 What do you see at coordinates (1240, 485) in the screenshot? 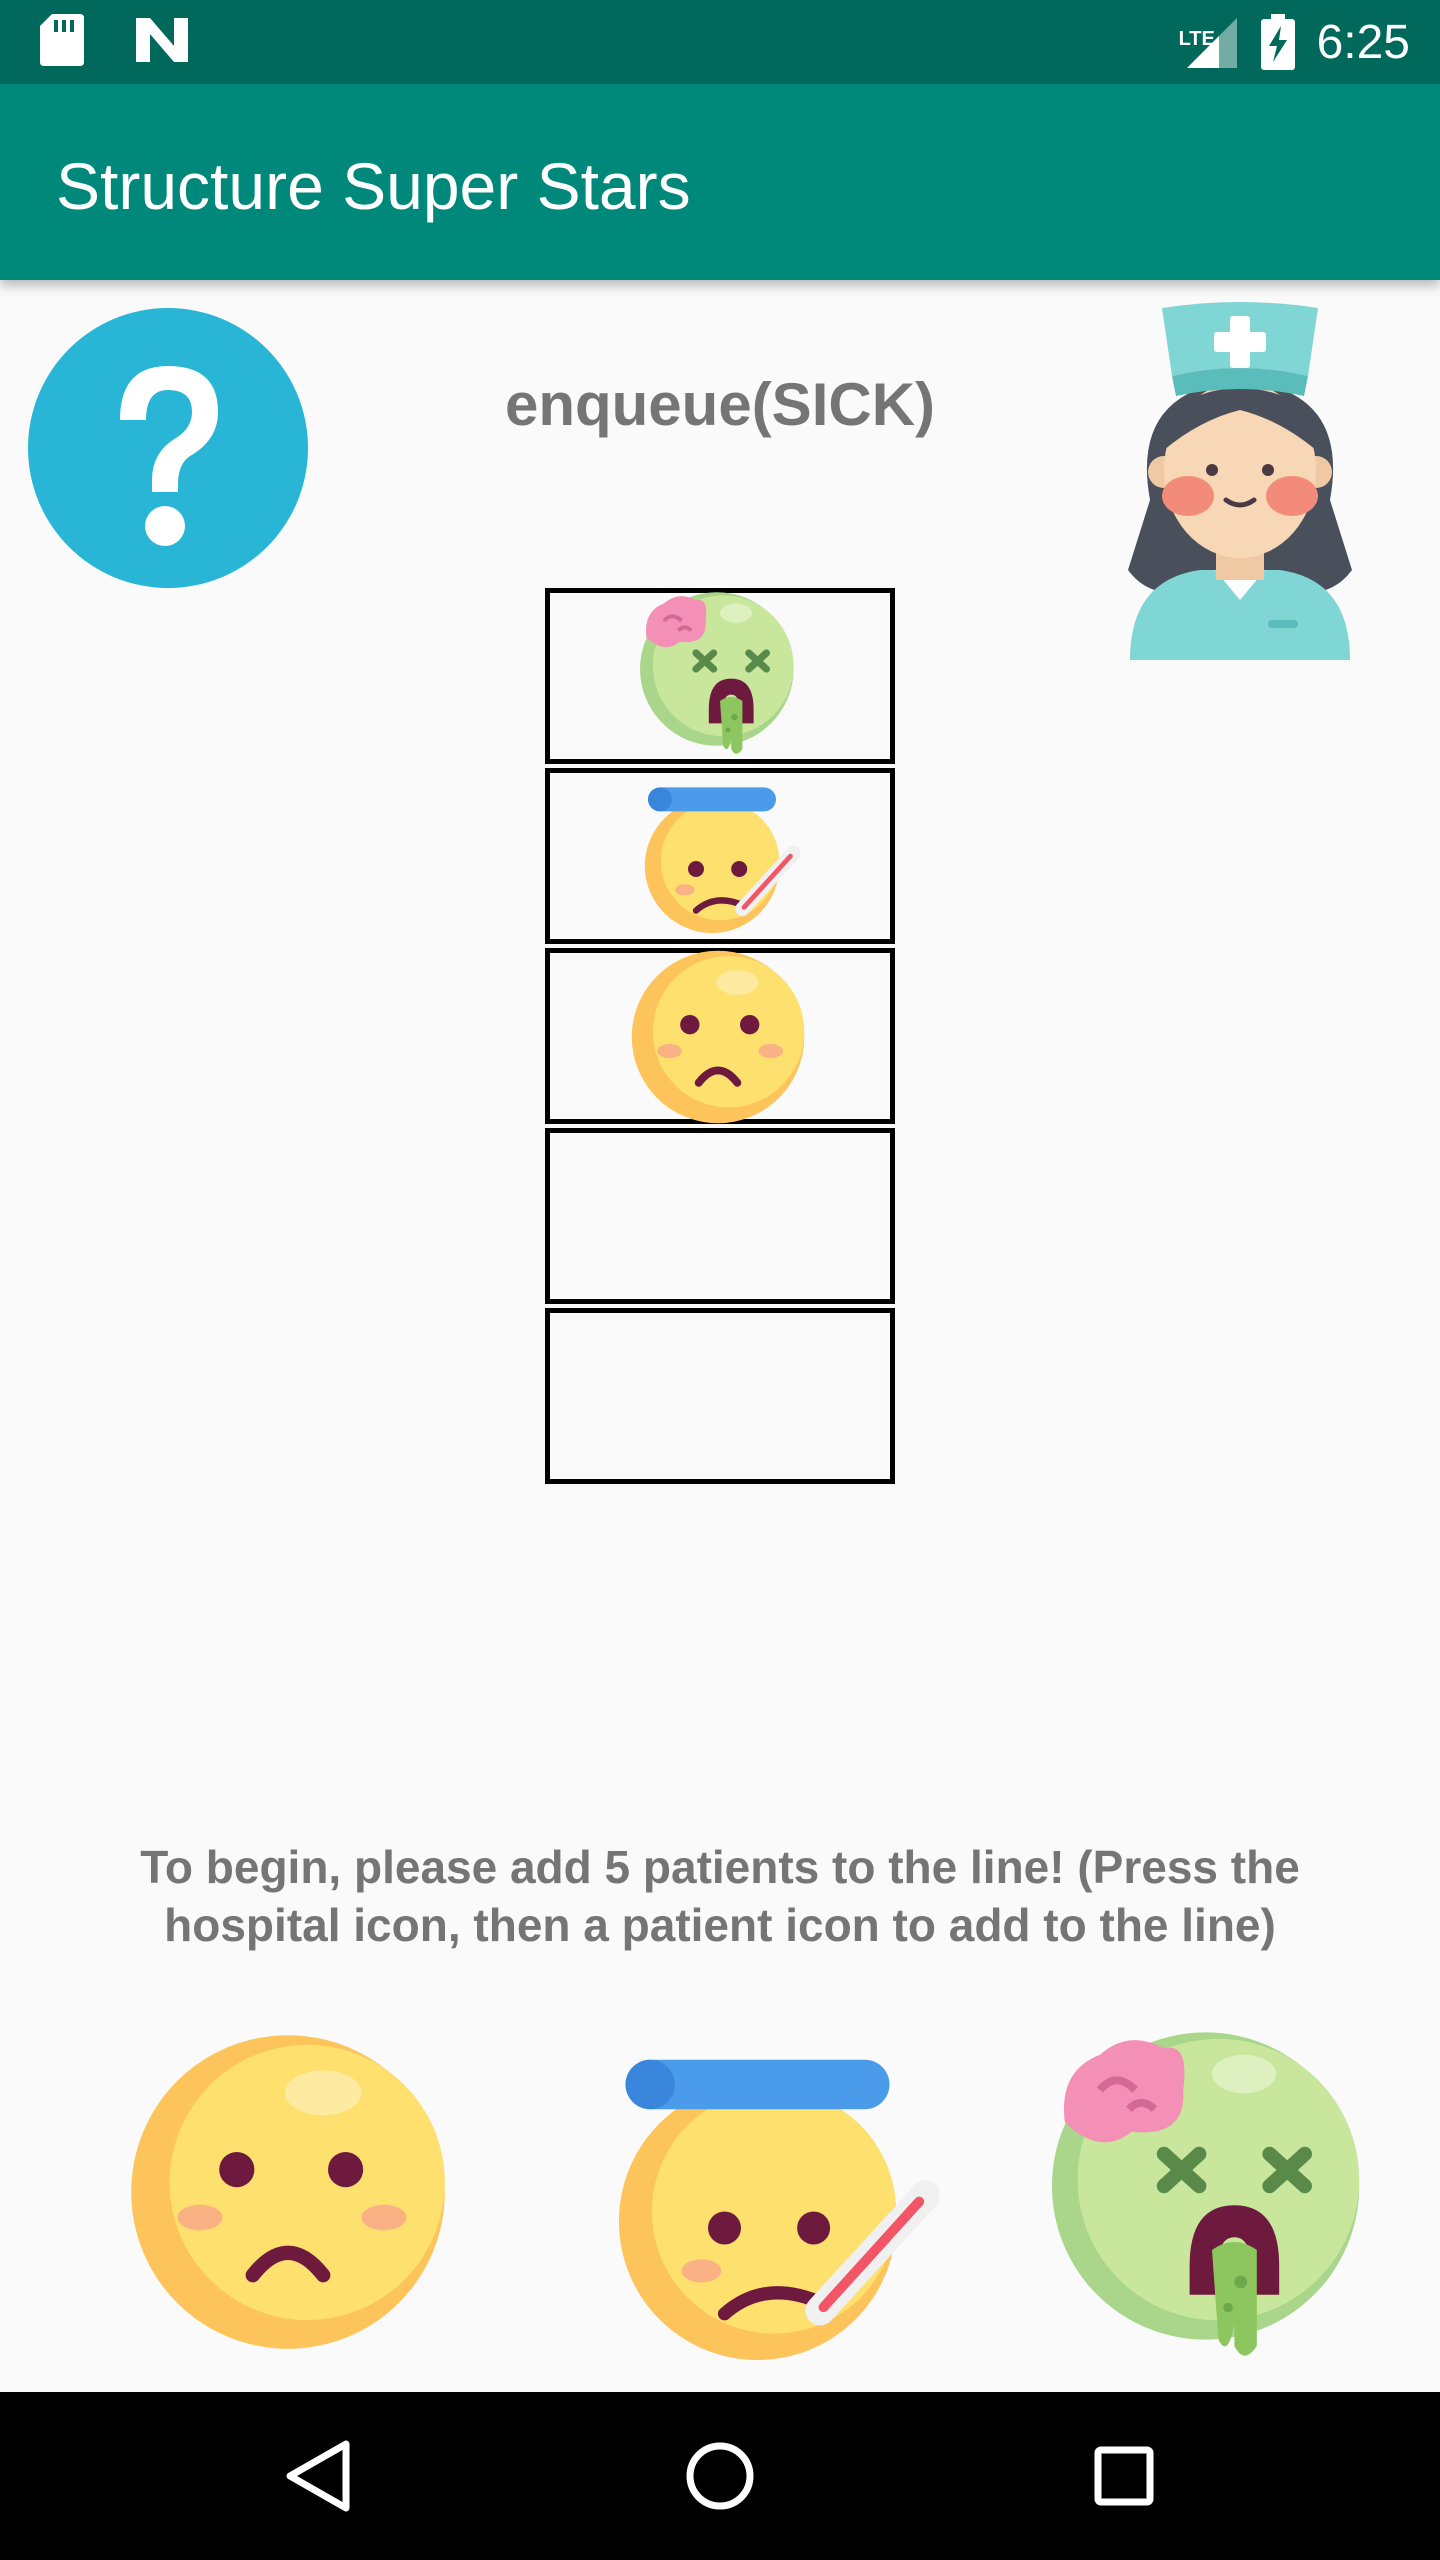
I see `nurse-icon` at bounding box center [1240, 485].